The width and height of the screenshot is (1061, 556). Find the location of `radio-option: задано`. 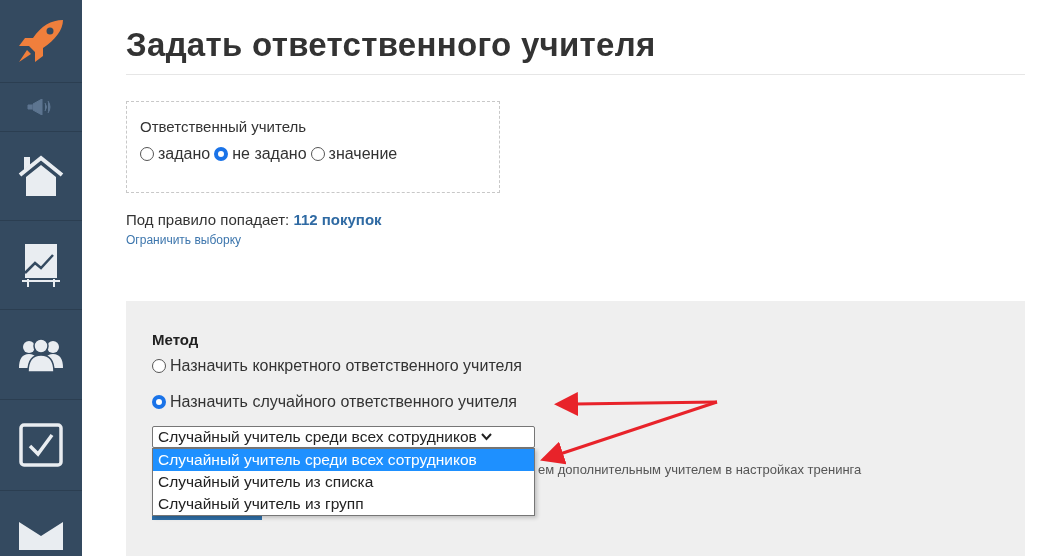

radio-option: задано is located at coordinates (175, 154).